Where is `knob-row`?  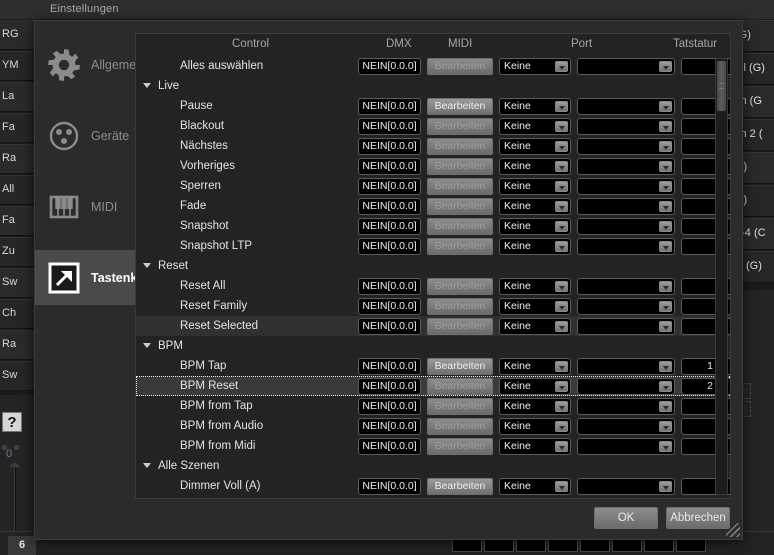
knob-row is located at coordinates (16, 443).